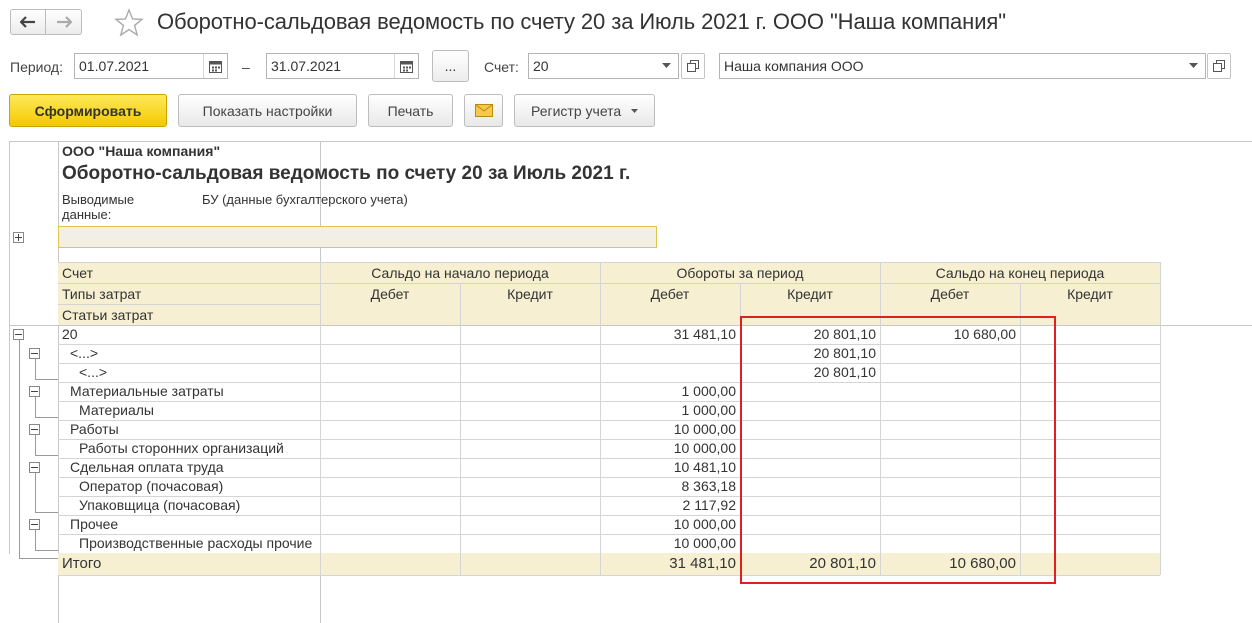  I want to click on total-label: Итого, so click(82, 563).